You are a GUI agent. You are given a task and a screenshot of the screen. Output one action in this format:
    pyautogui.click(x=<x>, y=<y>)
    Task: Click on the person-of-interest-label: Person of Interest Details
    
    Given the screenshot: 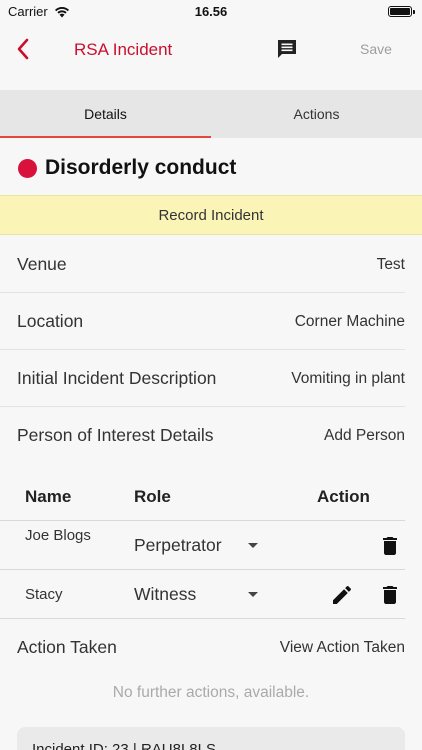 What is the action you would take?
    pyautogui.click(x=115, y=435)
    